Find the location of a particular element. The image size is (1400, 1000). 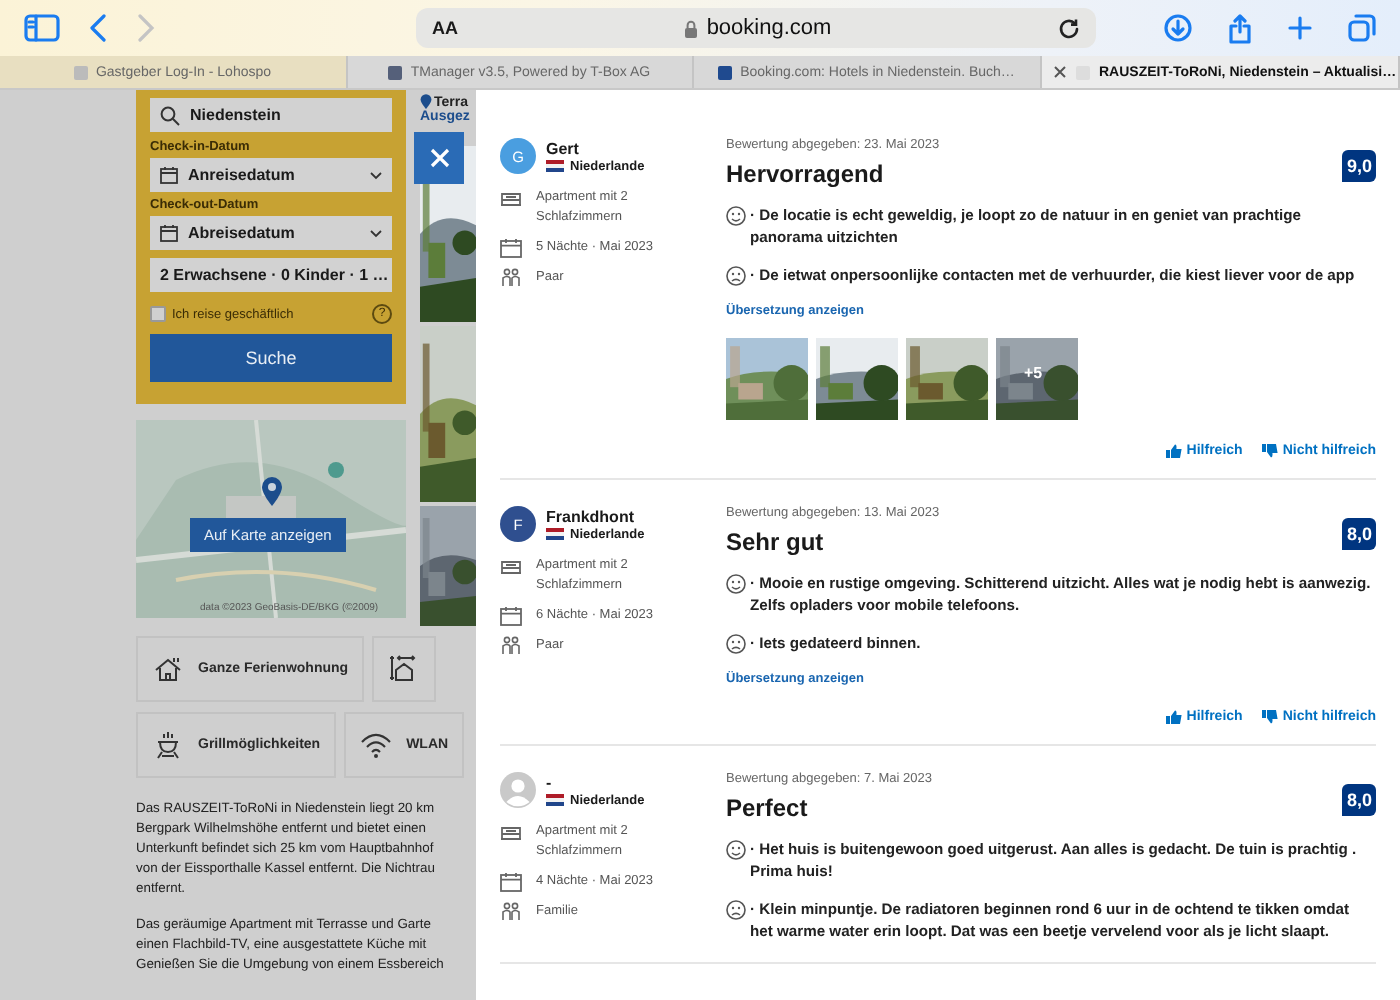

wifi-icon is located at coordinates (376, 745).